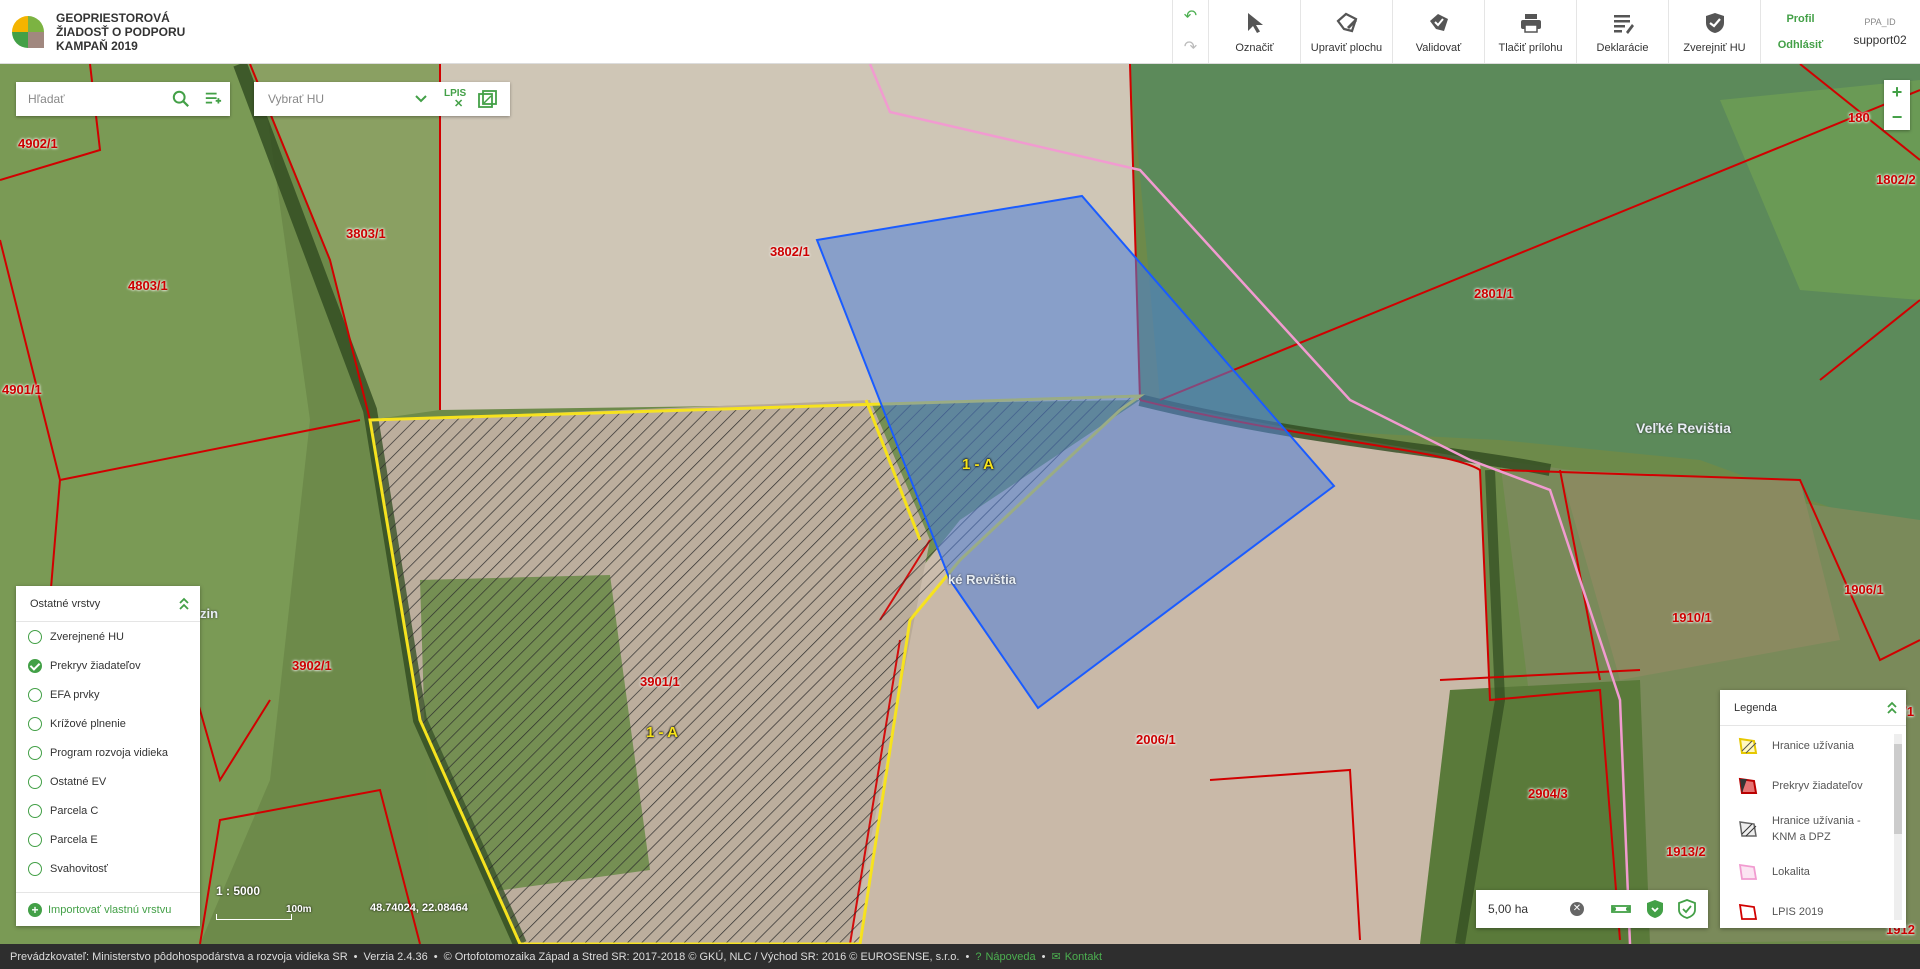 This screenshot has height=969, width=1920. I want to click on import-layer-button: + Importovať vlastnú vrstvu, so click(108, 909).